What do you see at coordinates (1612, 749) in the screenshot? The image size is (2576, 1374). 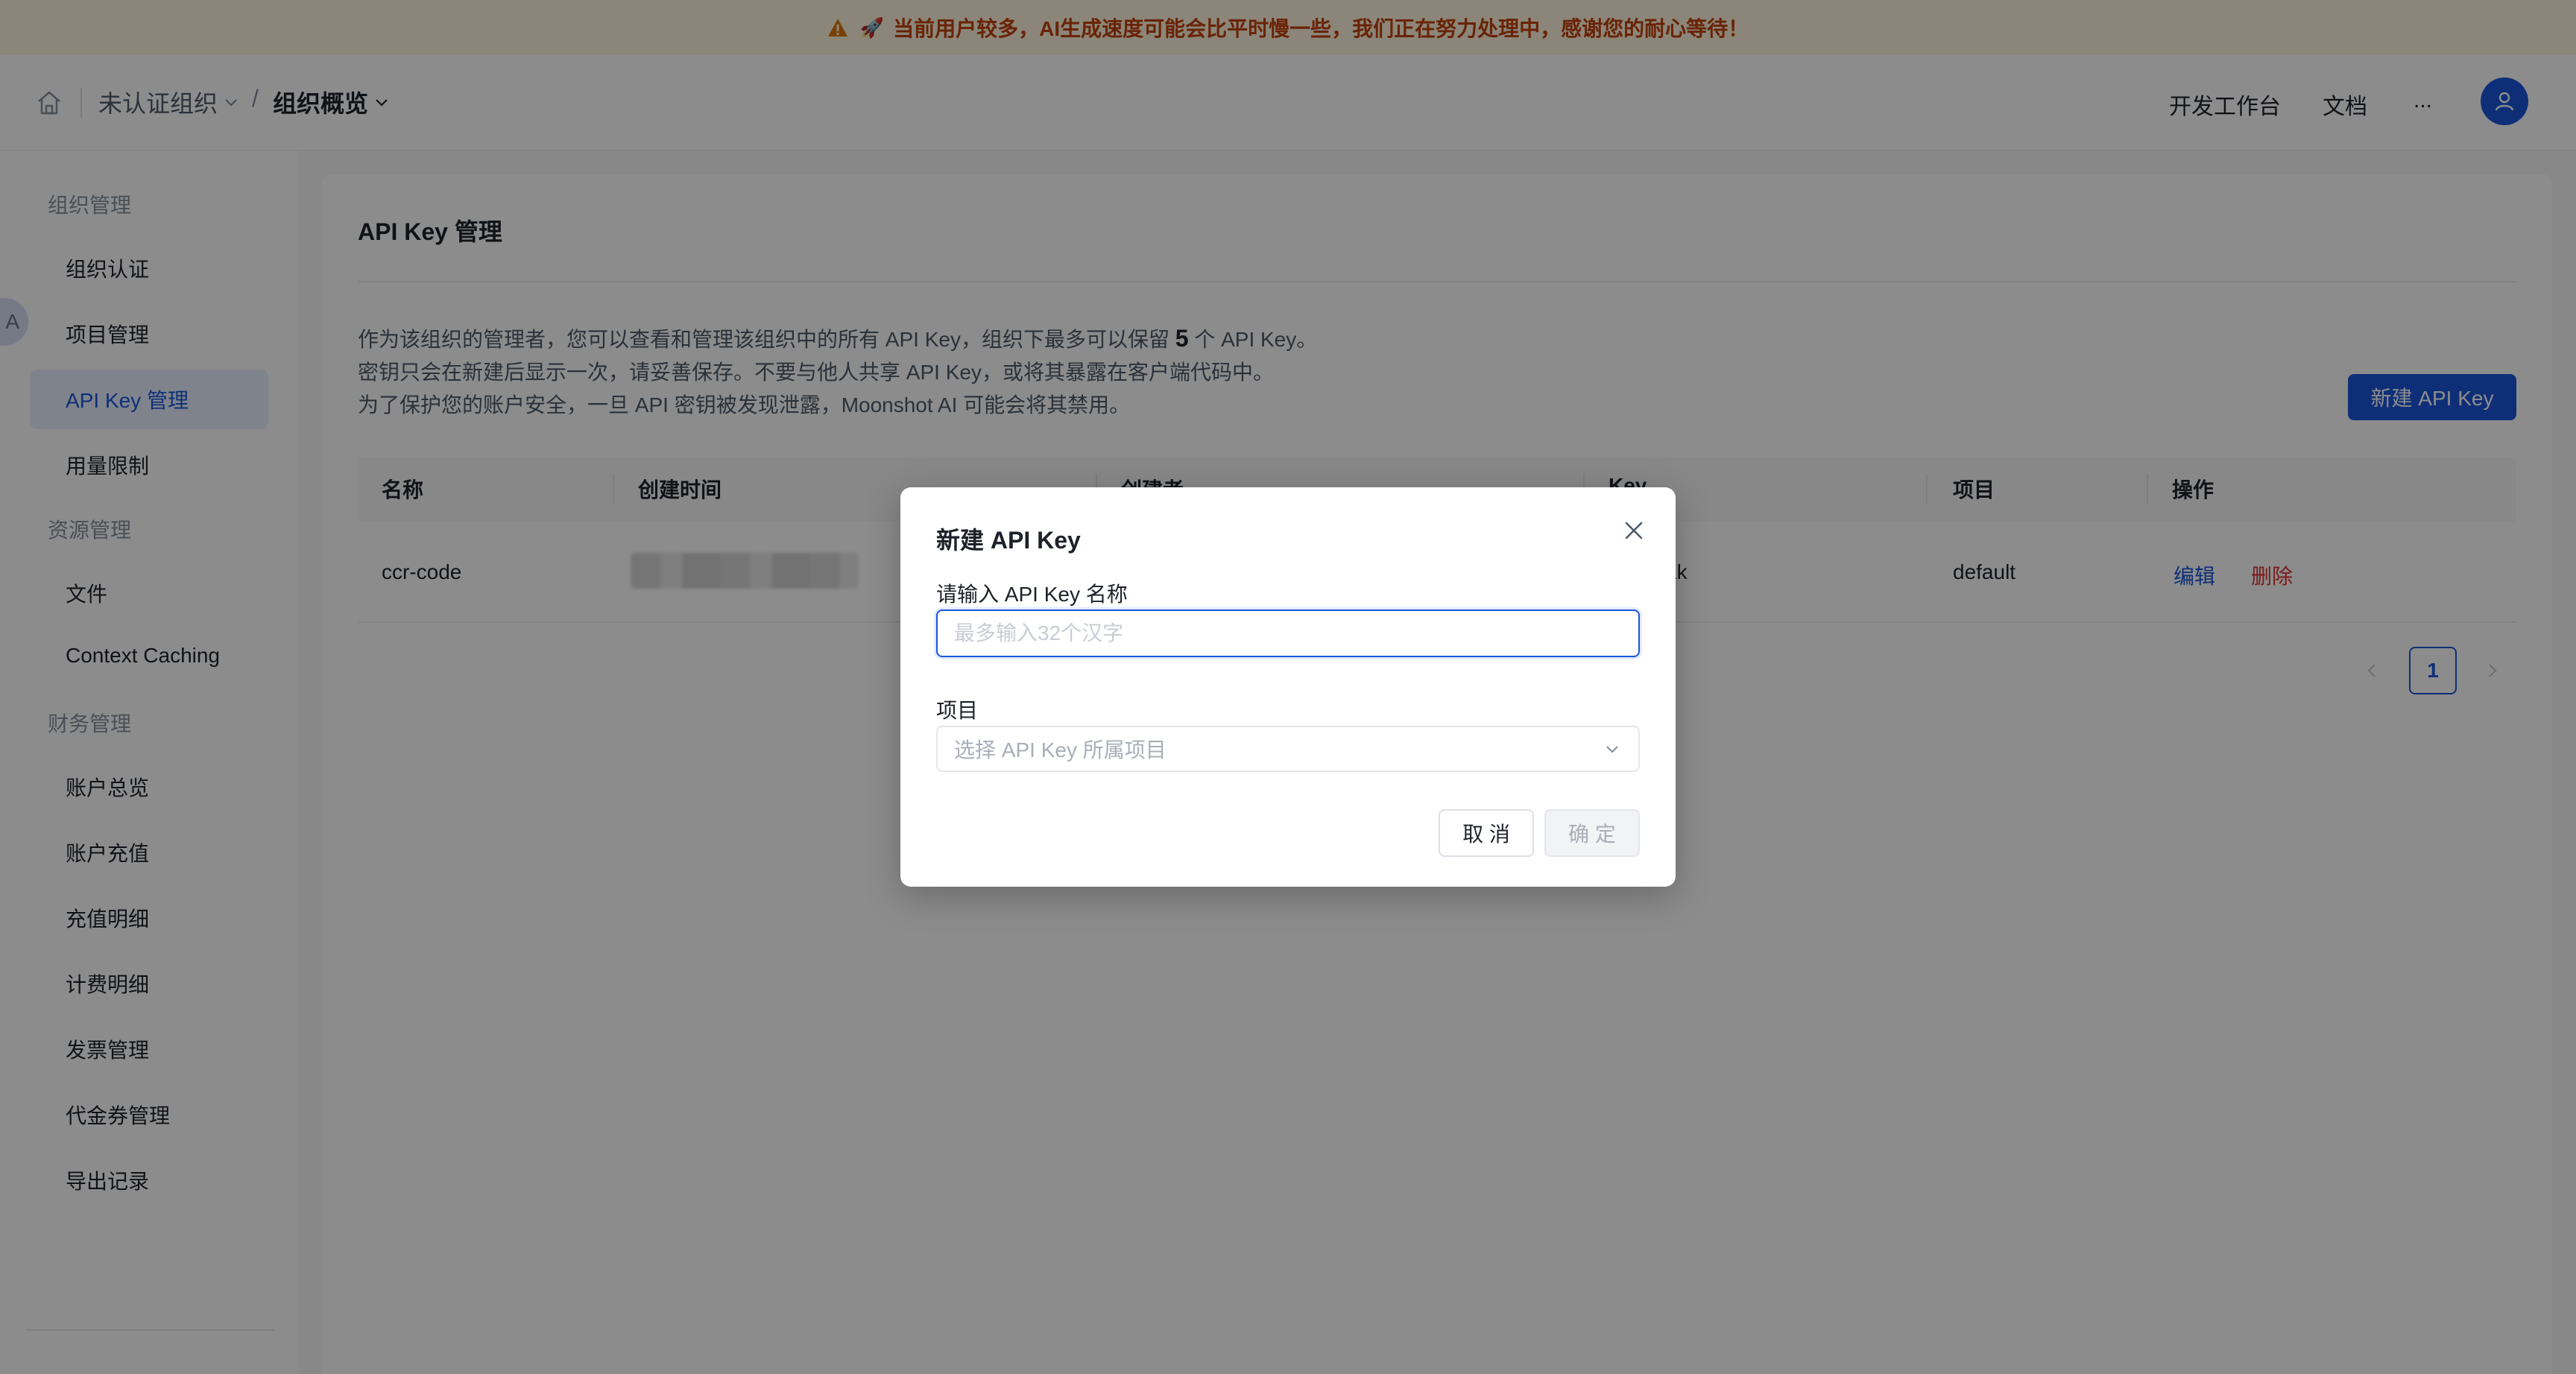 I see `chevron-down-icon` at bounding box center [1612, 749].